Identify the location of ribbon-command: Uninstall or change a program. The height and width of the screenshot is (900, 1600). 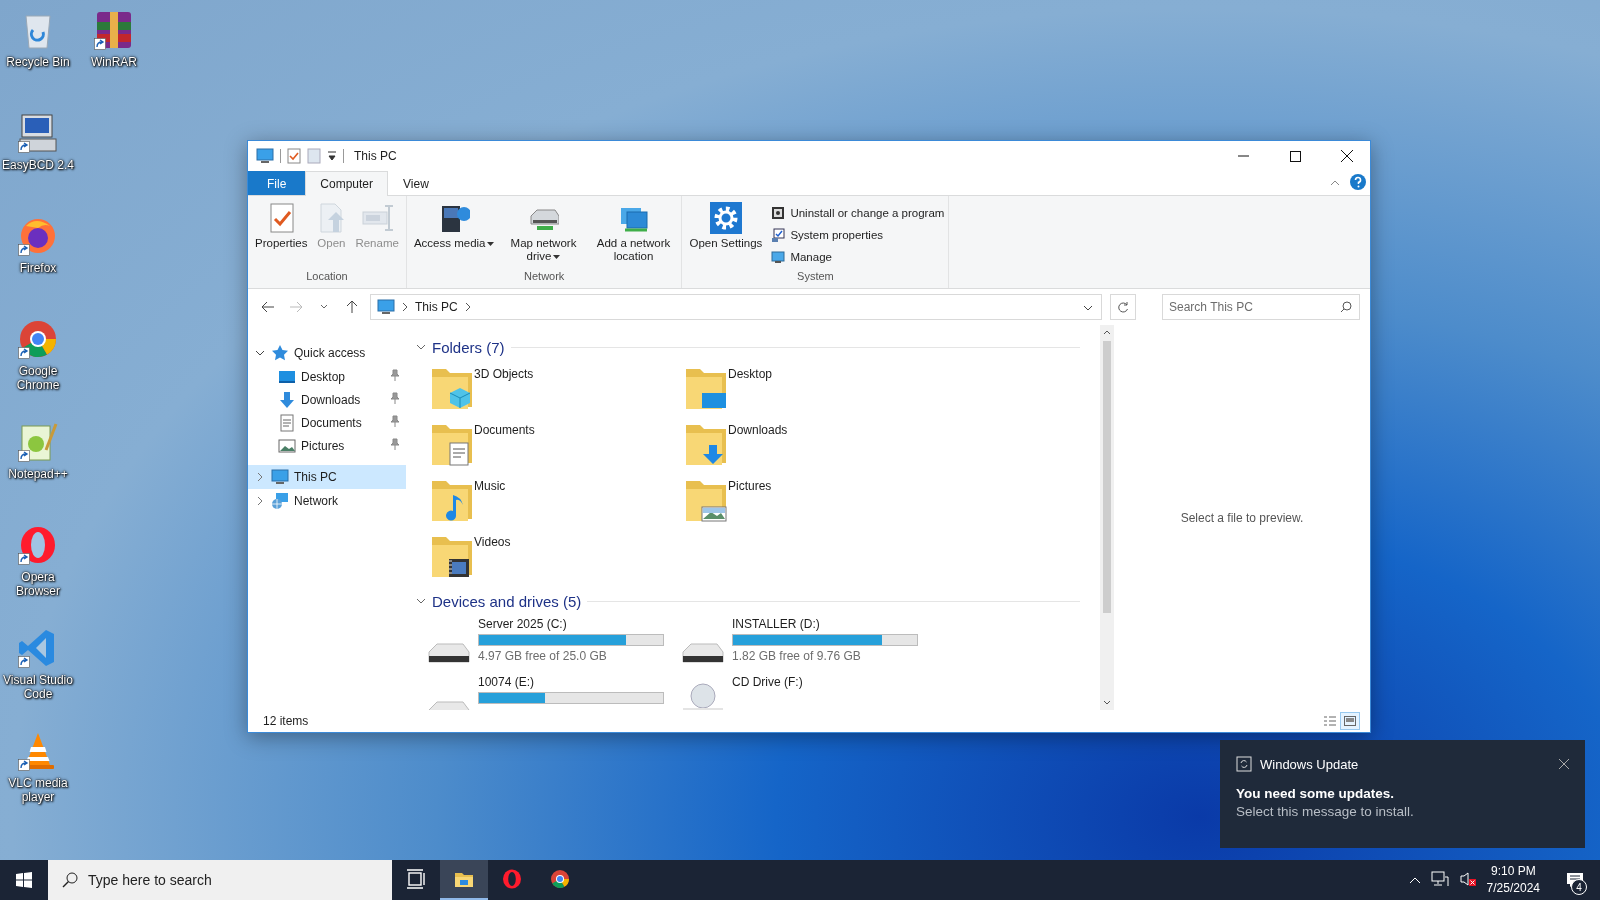
(858, 212).